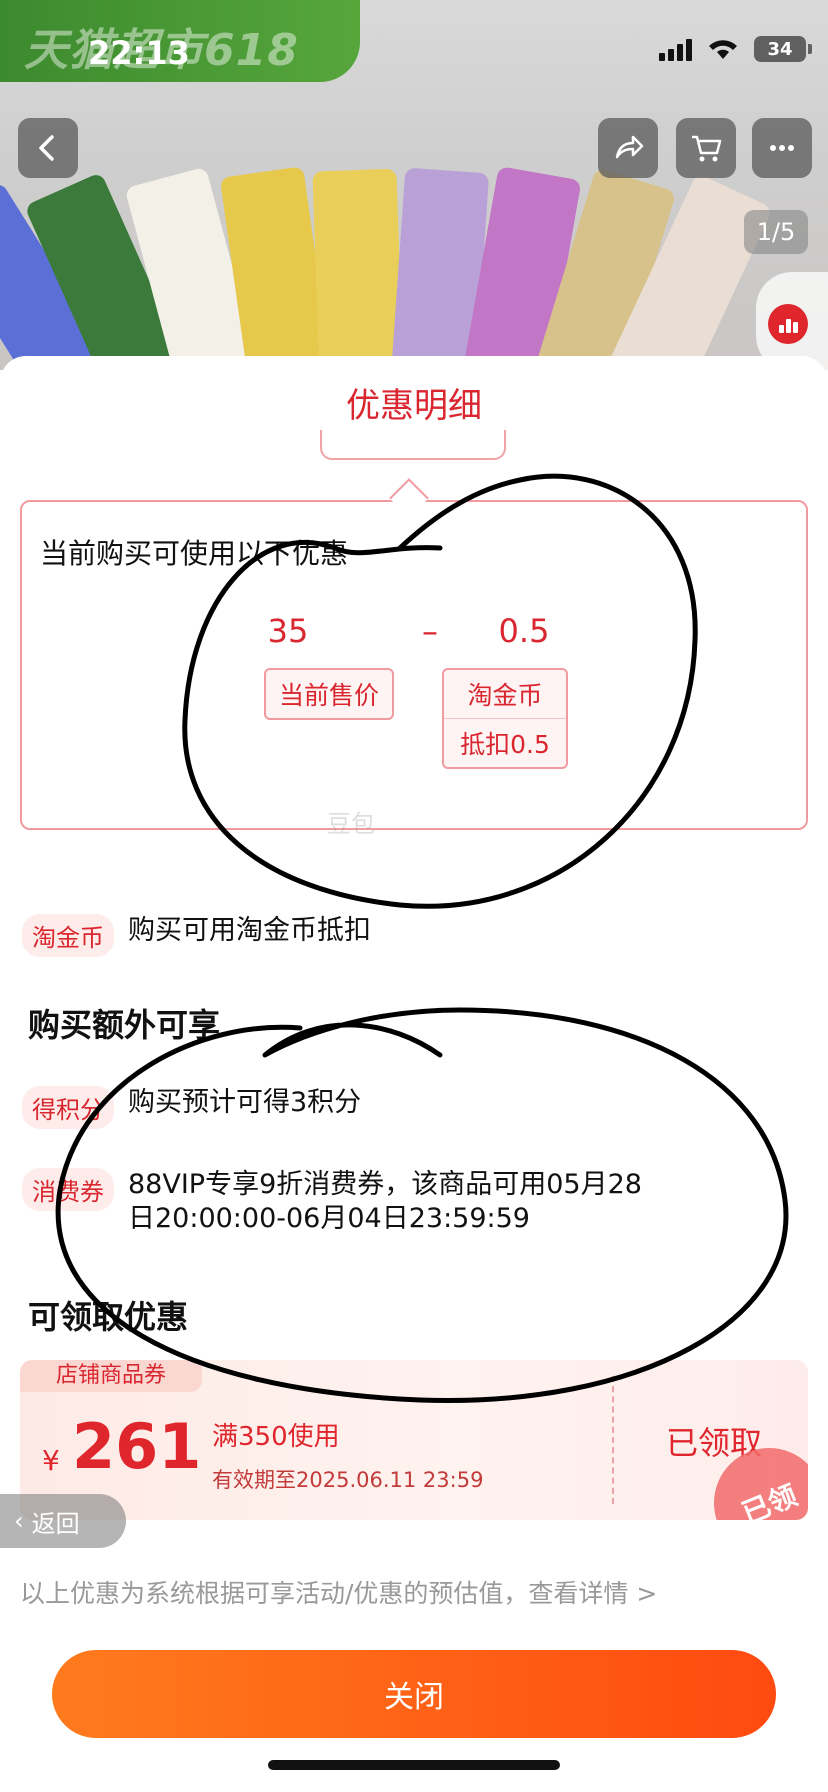 This screenshot has width=828, height=1792. What do you see at coordinates (19, 1521) in the screenshot?
I see `chevron-left-icon: ‹` at bounding box center [19, 1521].